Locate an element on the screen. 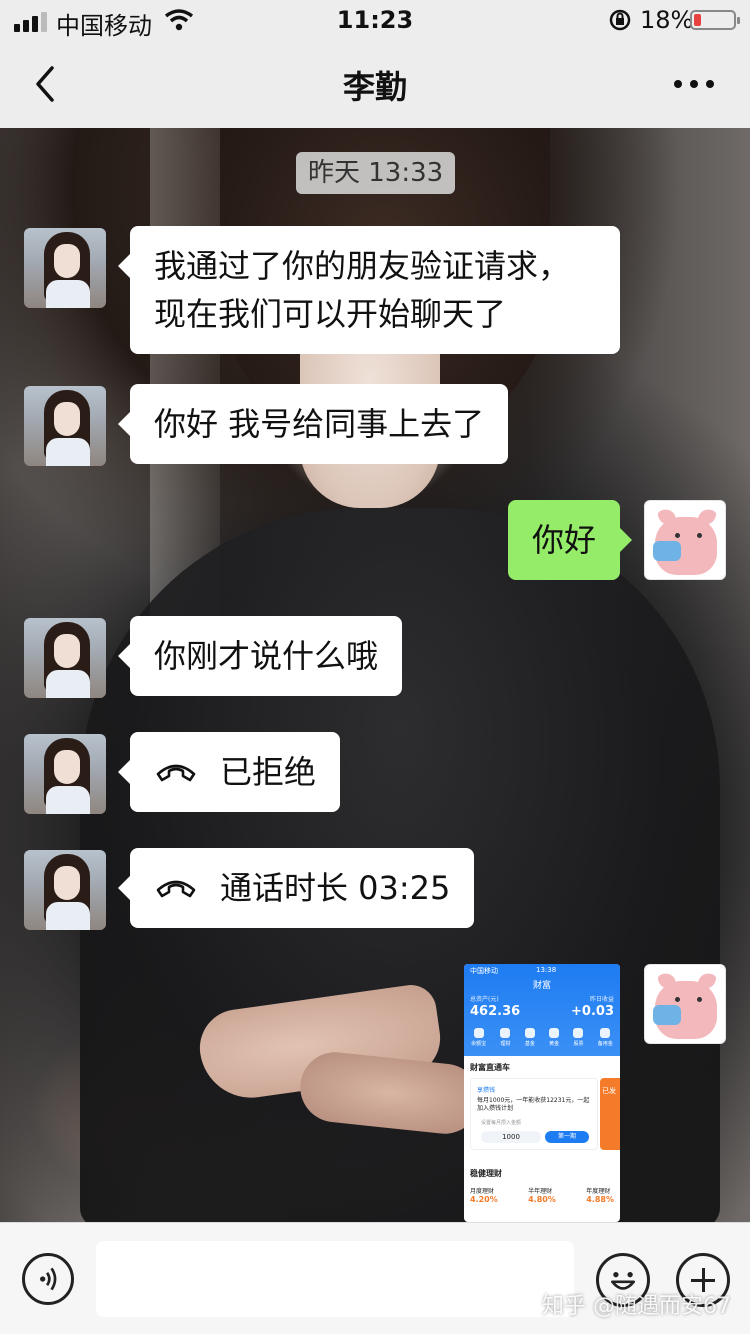 The height and width of the screenshot is (1334, 750). message-text: 你好 is located at coordinates (563, 540).